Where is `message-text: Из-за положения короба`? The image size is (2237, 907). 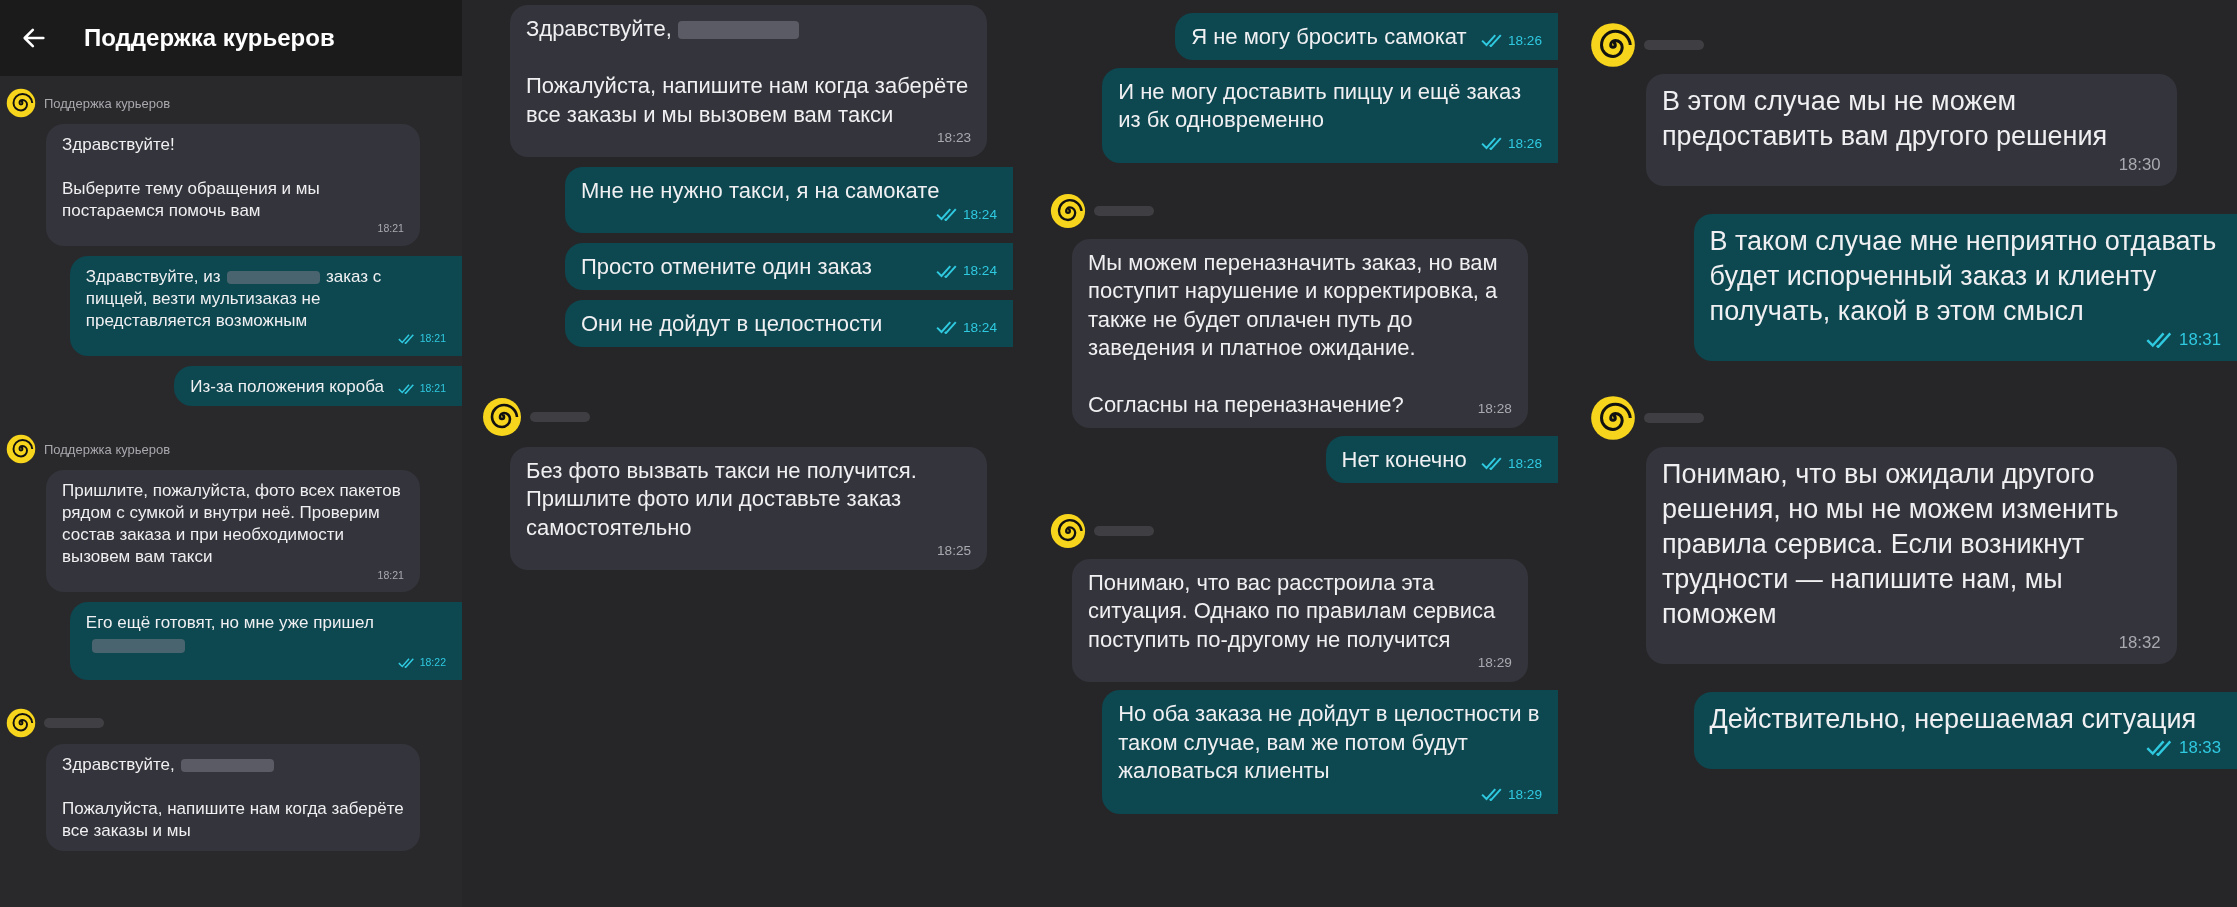 message-text: Из-за положения короба is located at coordinates (287, 387).